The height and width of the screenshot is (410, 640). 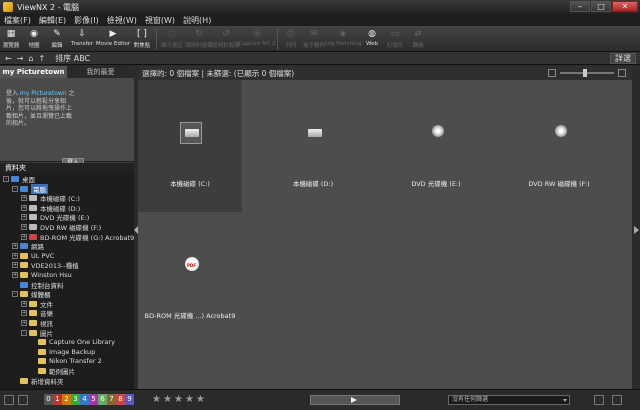 What do you see at coordinates (11, 39) in the screenshot?
I see `toolbar-button-0: ▦ 瀏覽器` at bounding box center [11, 39].